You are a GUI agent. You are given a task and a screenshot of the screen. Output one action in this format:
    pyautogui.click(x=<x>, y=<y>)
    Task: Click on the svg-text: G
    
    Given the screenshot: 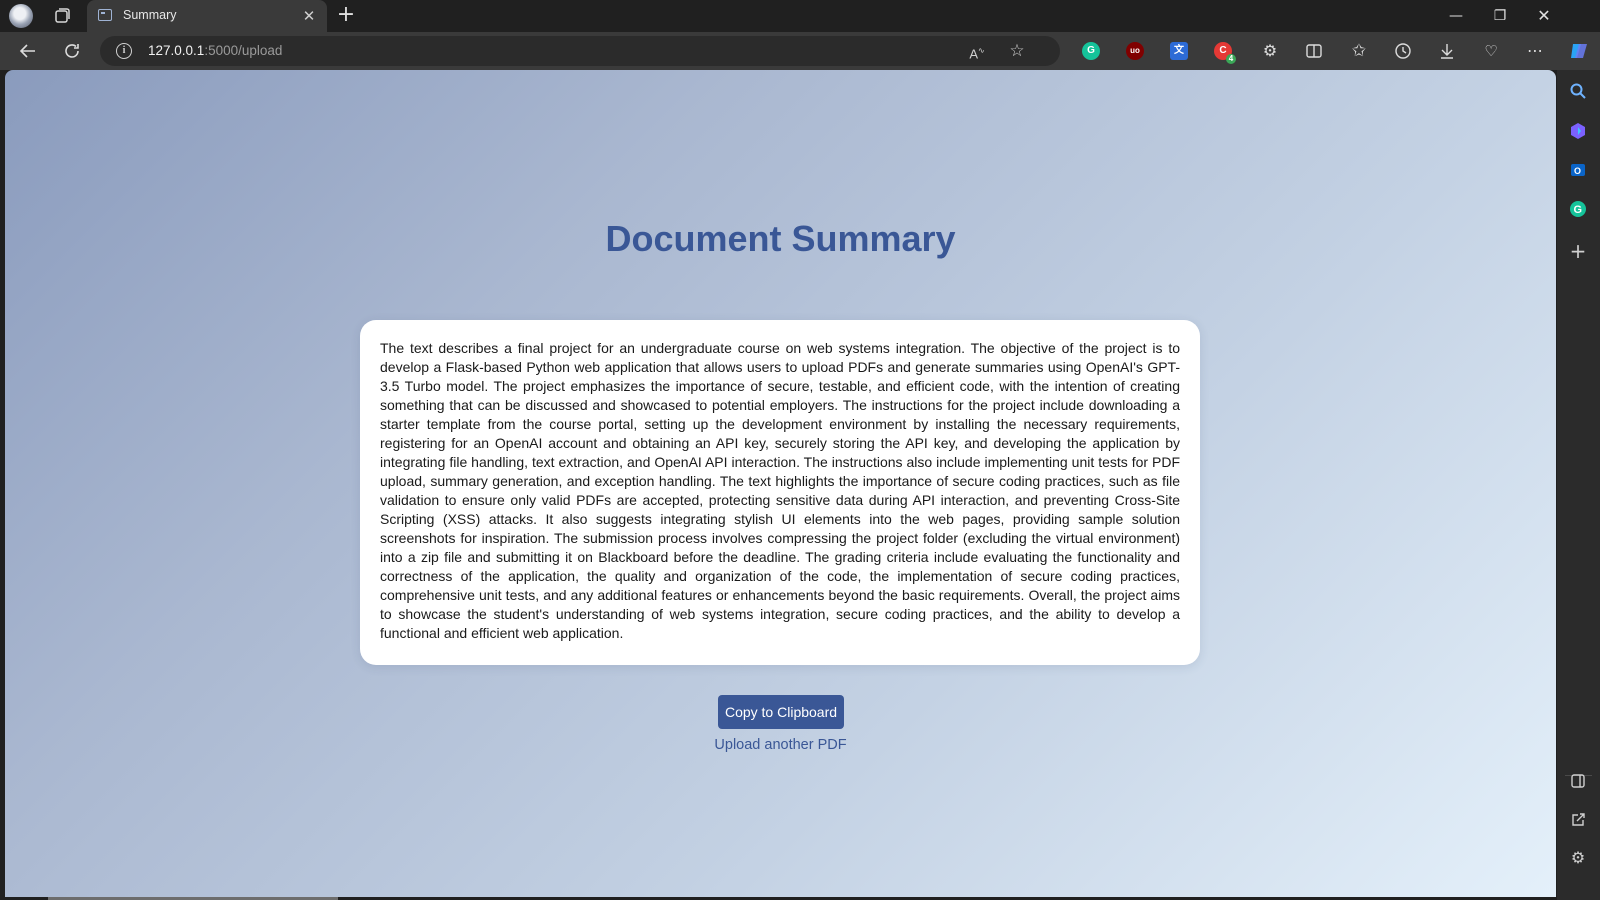 What is the action you would take?
    pyautogui.click(x=1578, y=210)
    